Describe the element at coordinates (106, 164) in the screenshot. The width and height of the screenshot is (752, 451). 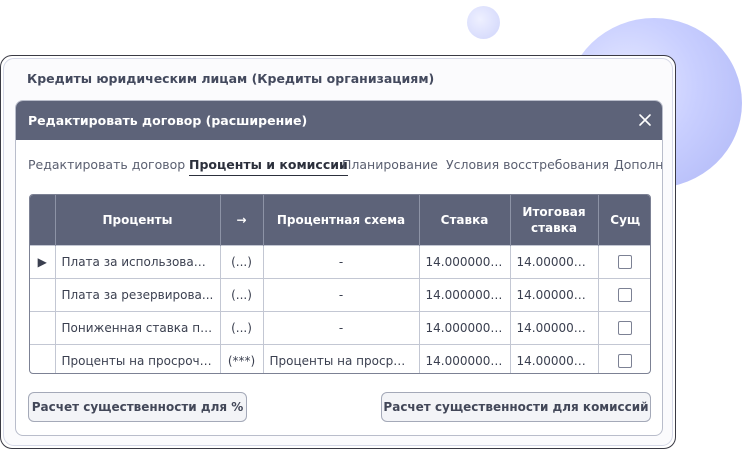
I see `tab-edit-contract: Редактировать договор` at that location.